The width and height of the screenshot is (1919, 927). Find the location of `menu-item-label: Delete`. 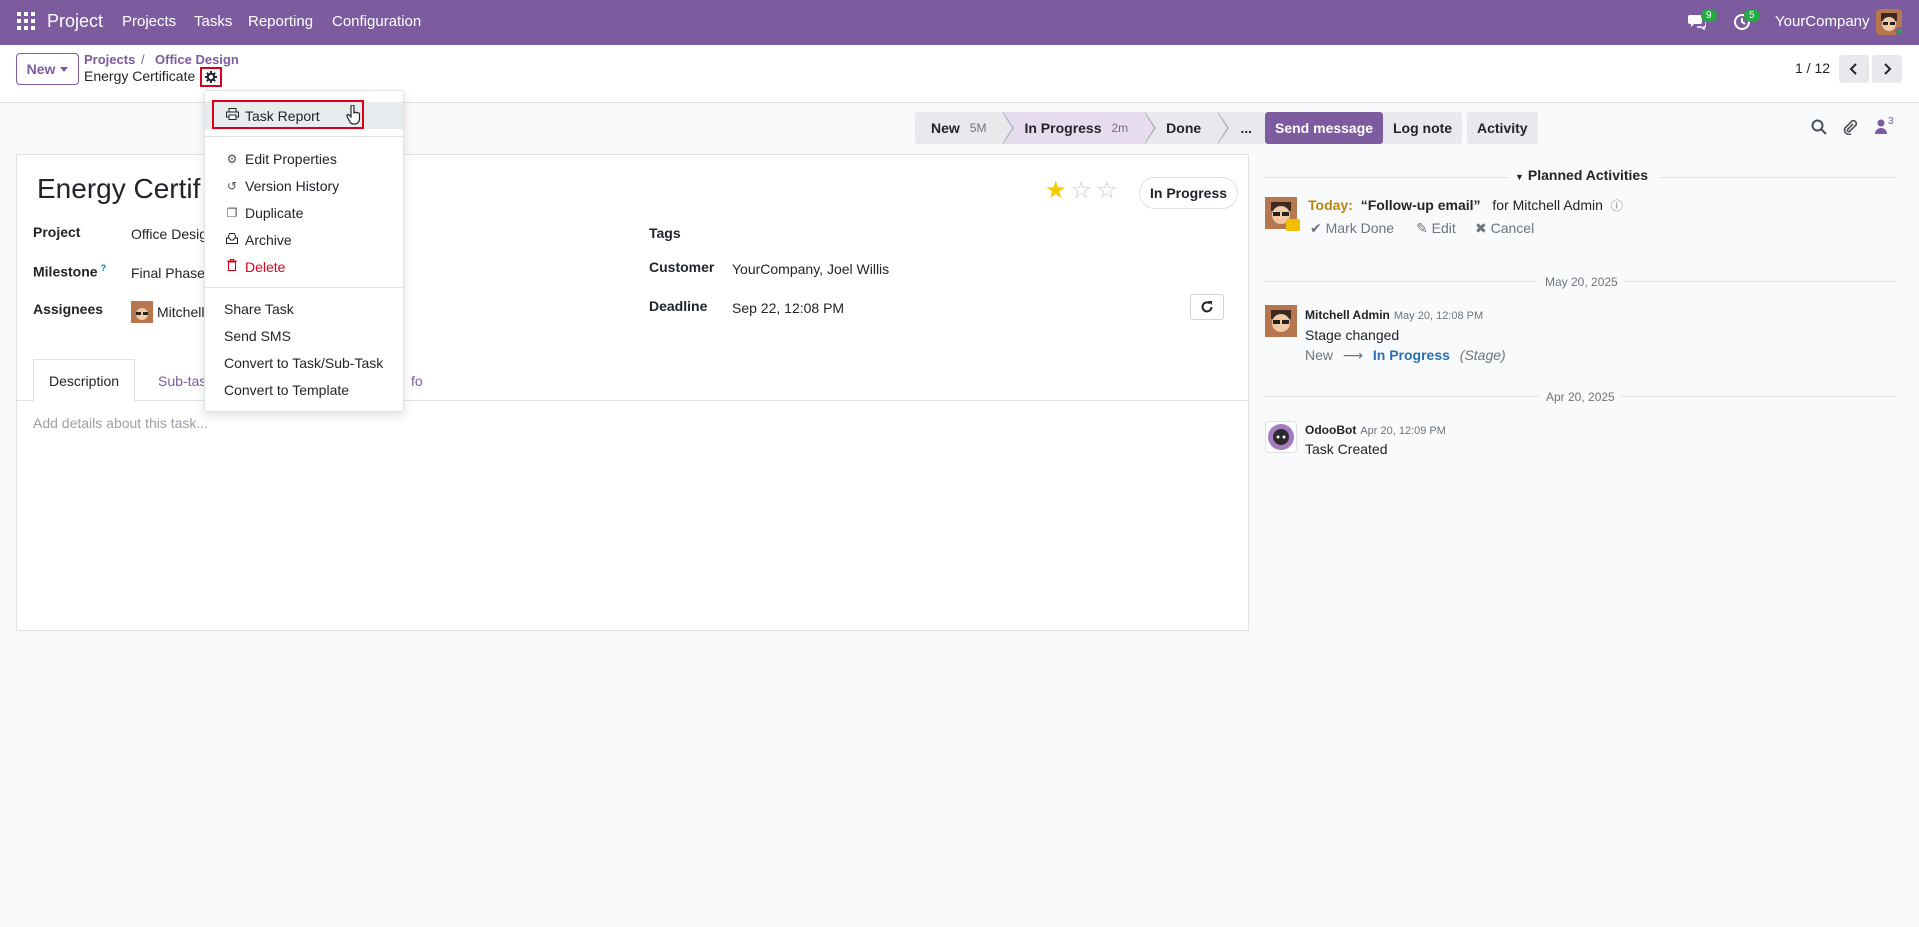

menu-item-label: Delete is located at coordinates (265, 266).